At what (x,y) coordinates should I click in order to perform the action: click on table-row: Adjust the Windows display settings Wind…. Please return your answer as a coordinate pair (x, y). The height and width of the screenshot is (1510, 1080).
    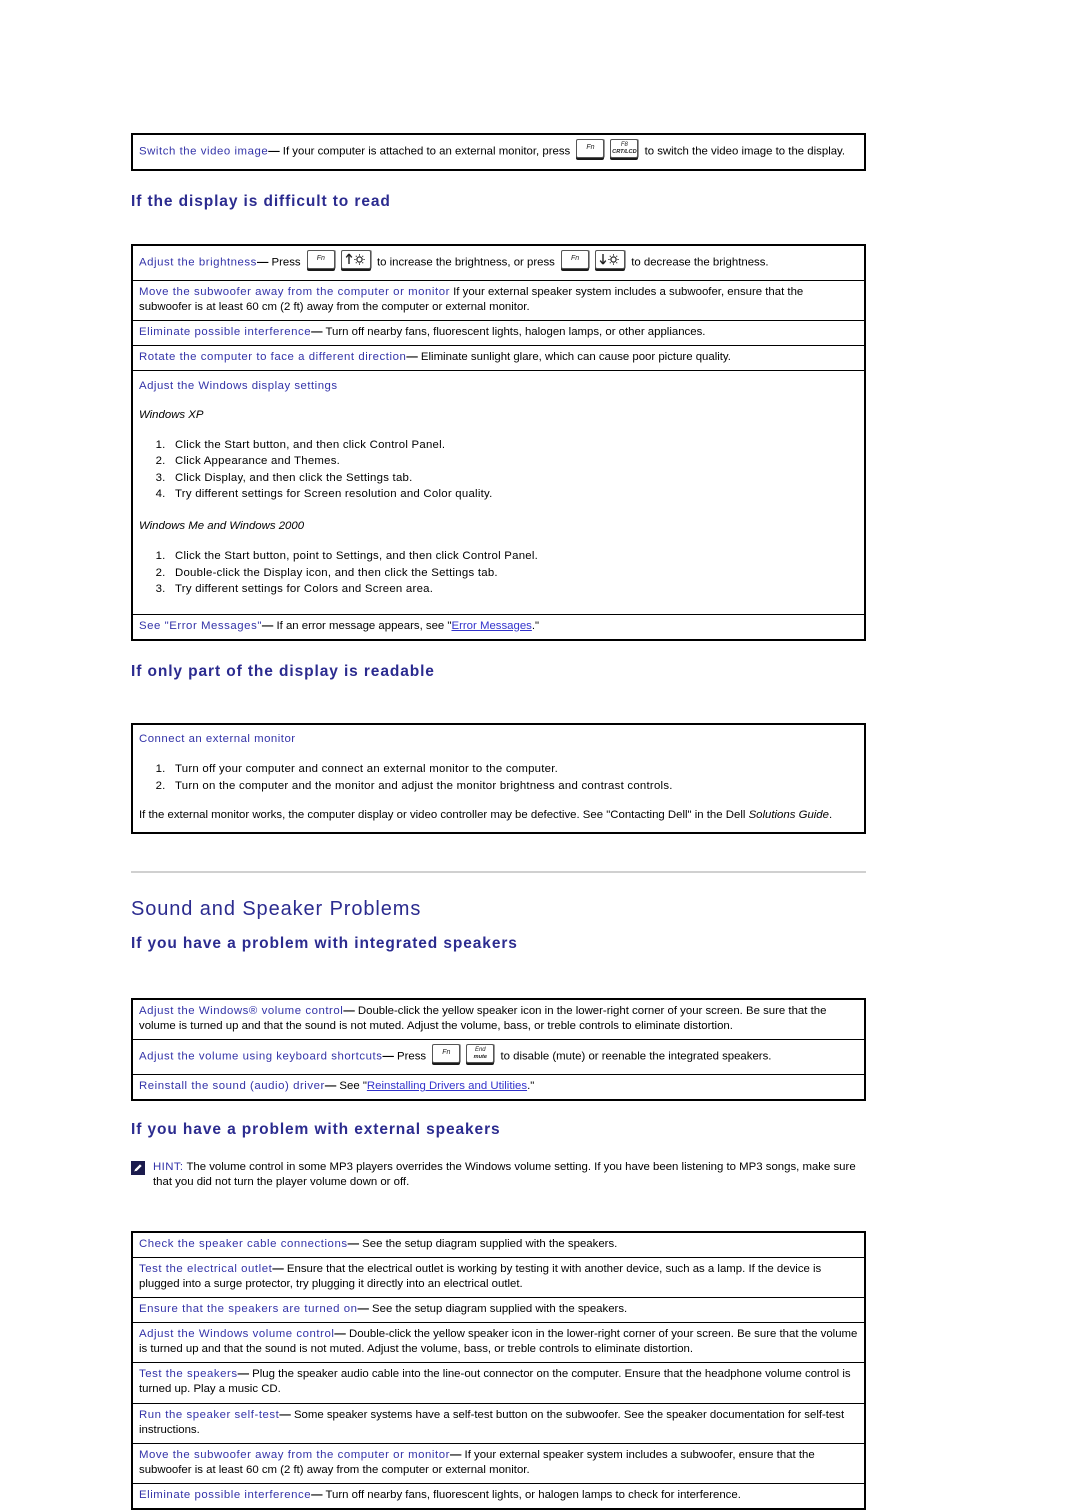
    Looking at the image, I should click on (498, 492).